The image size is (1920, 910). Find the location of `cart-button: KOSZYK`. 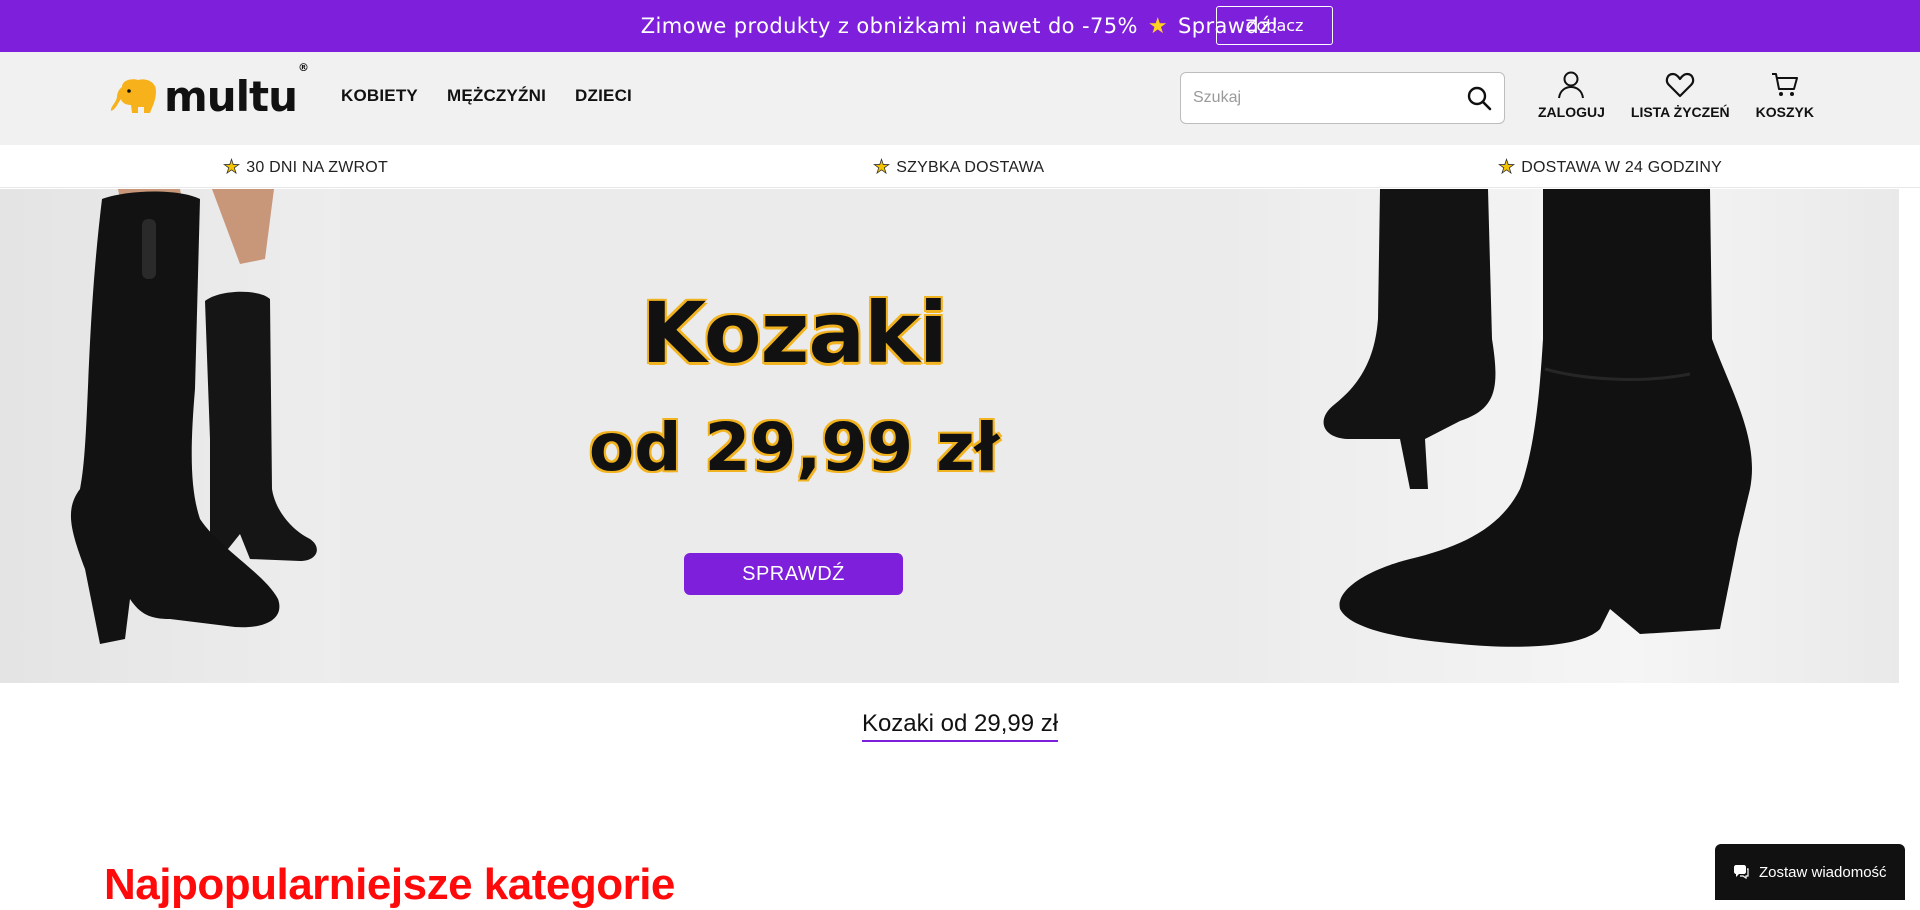

cart-button: KOSZYK is located at coordinates (1785, 95).